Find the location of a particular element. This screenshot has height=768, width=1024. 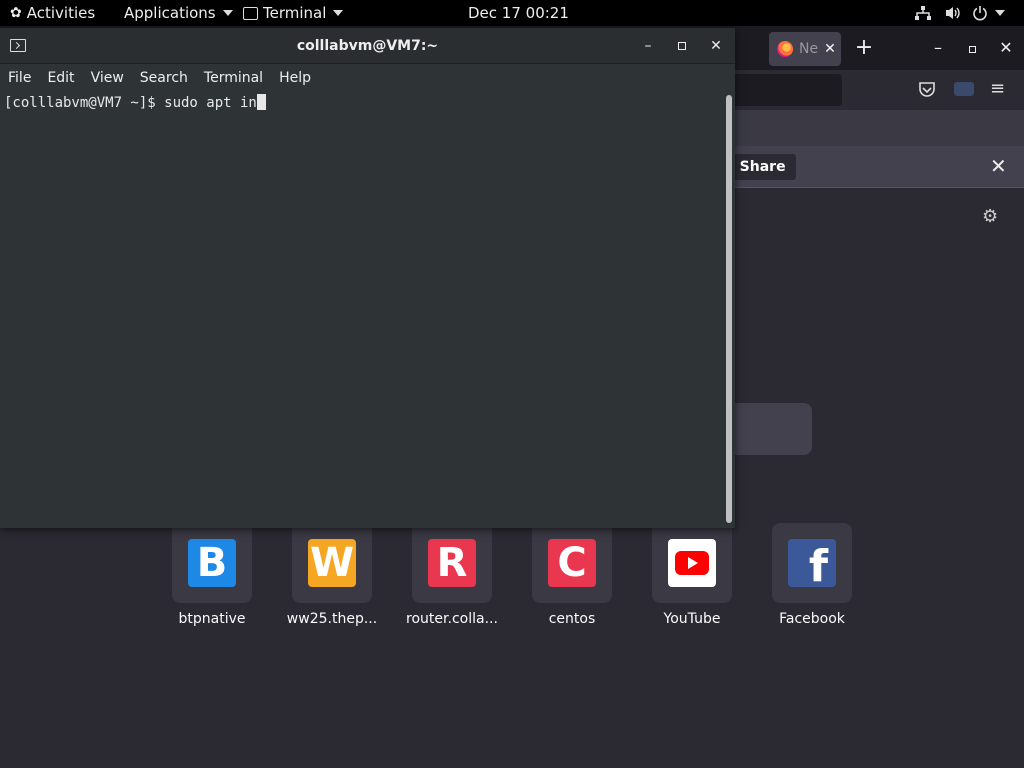

activities-button: ✿ Activities is located at coordinates (52, 13).